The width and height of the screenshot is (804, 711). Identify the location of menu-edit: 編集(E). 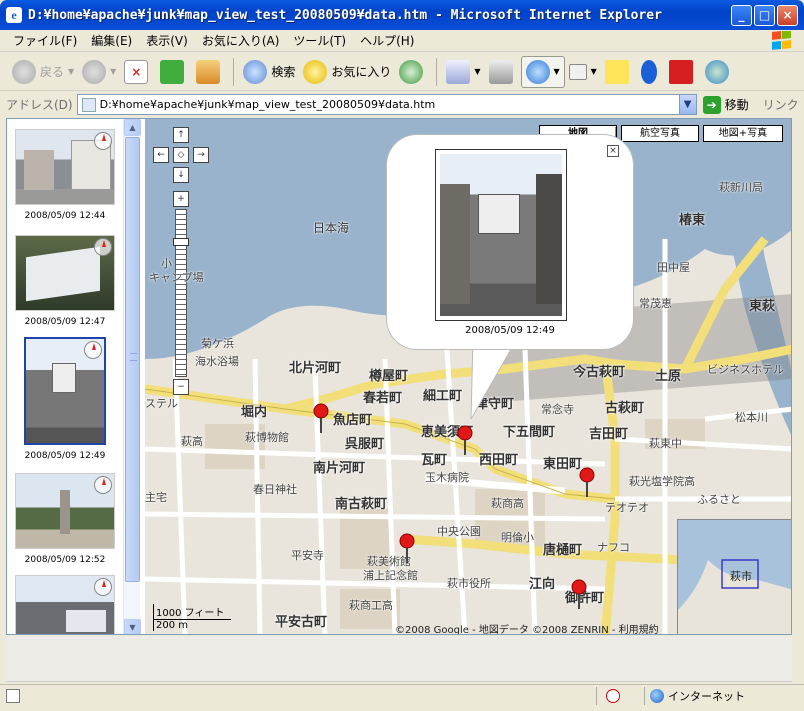
(111, 40).